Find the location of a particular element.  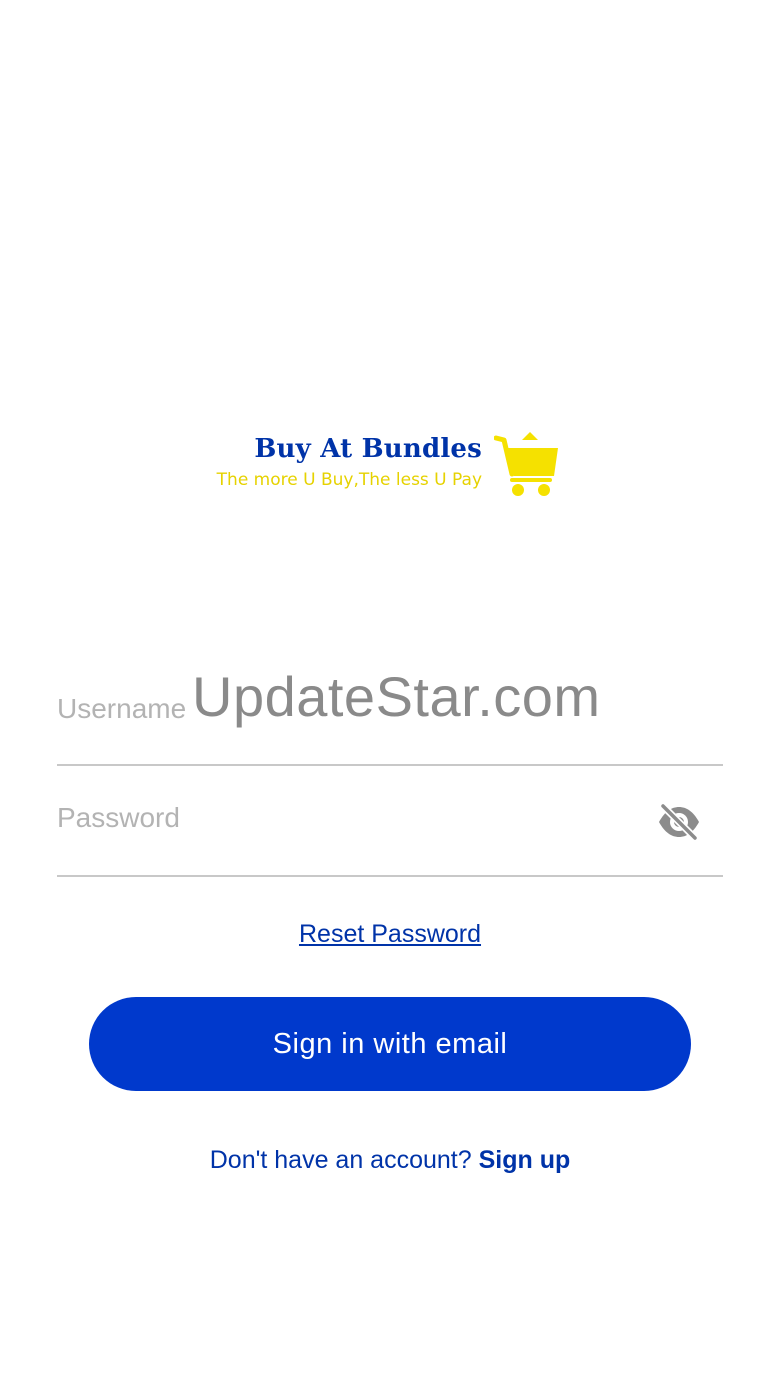

username-field: Username UpdateStar.com is located at coordinates (390, 708).